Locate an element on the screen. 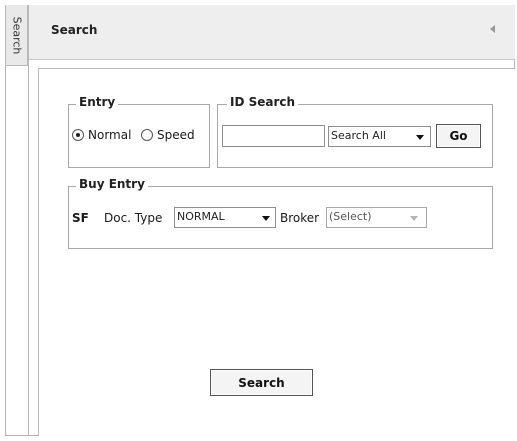 The height and width of the screenshot is (441, 517). sf-label: SF is located at coordinates (80, 218).